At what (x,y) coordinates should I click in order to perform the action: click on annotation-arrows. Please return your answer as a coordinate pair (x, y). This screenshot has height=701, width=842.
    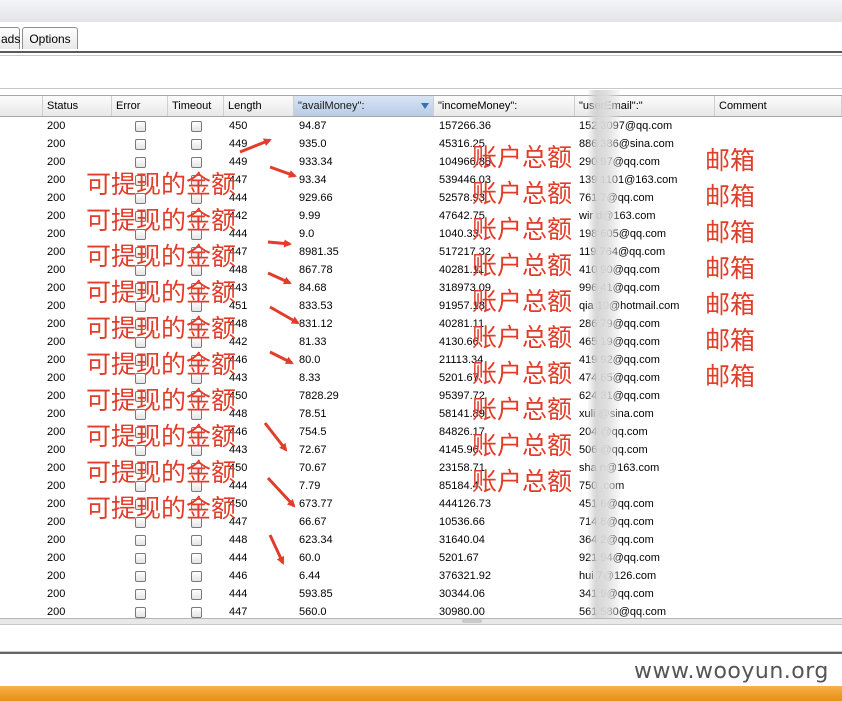
    Looking at the image, I should click on (269, 351).